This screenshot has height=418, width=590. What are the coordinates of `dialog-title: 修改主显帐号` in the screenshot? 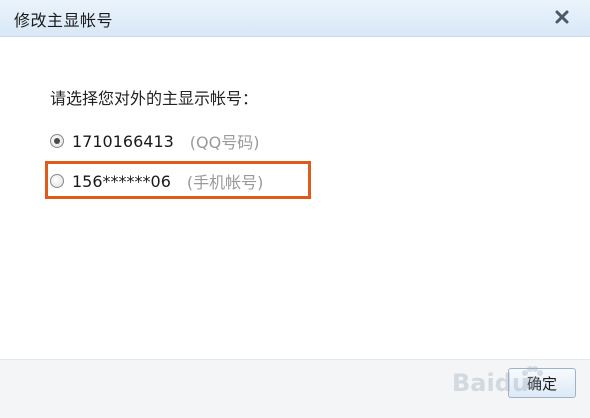 It's located at (64, 20).